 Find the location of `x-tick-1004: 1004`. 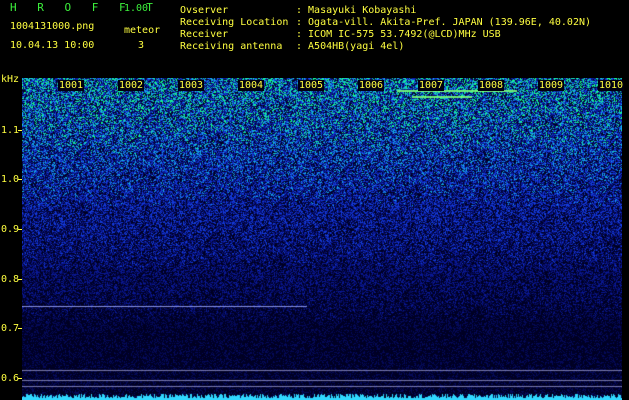

x-tick-1004: 1004 is located at coordinates (251, 85).